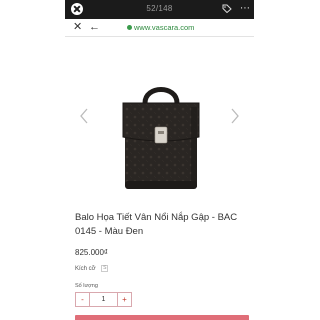 The width and height of the screenshot is (320, 320). I want to click on size-label: Kích cỡ, so click(85, 269).